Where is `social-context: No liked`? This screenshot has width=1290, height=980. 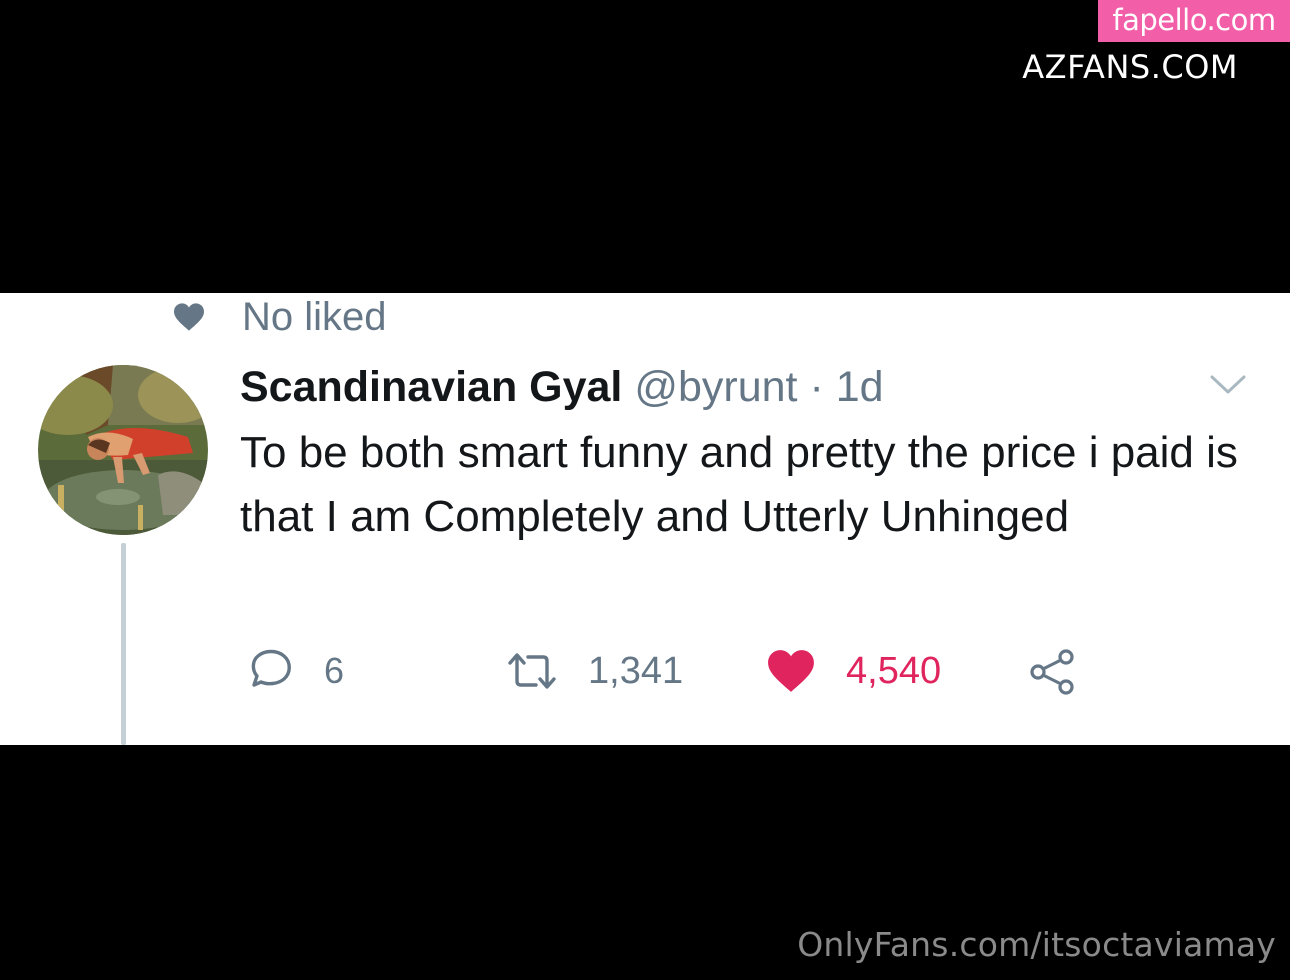
social-context: No liked is located at coordinates (279, 317).